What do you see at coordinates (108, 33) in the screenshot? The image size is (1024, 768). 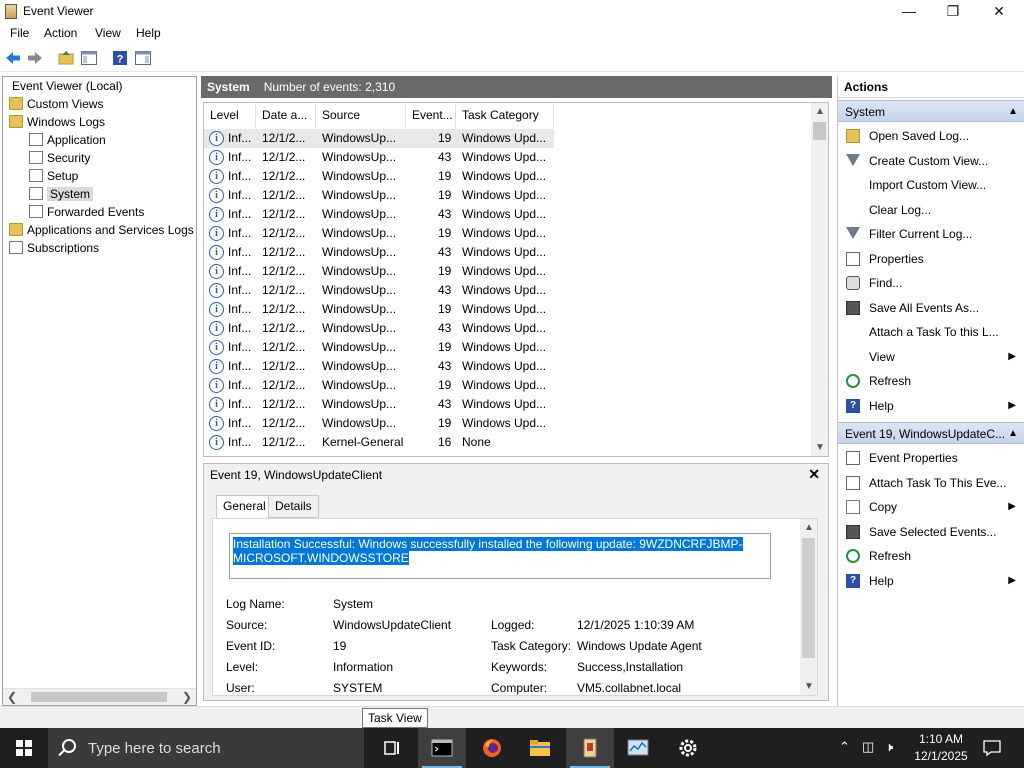 I see `menu-view: View` at bounding box center [108, 33].